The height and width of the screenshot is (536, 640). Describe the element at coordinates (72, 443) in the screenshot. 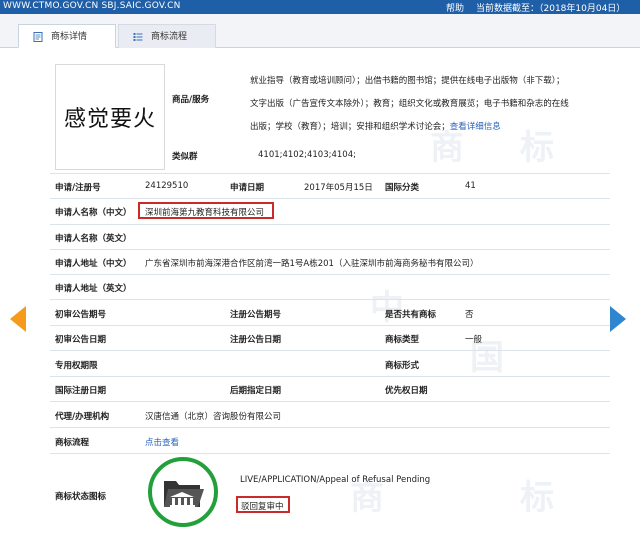

I see `flow-label: 商标流程` at that location.